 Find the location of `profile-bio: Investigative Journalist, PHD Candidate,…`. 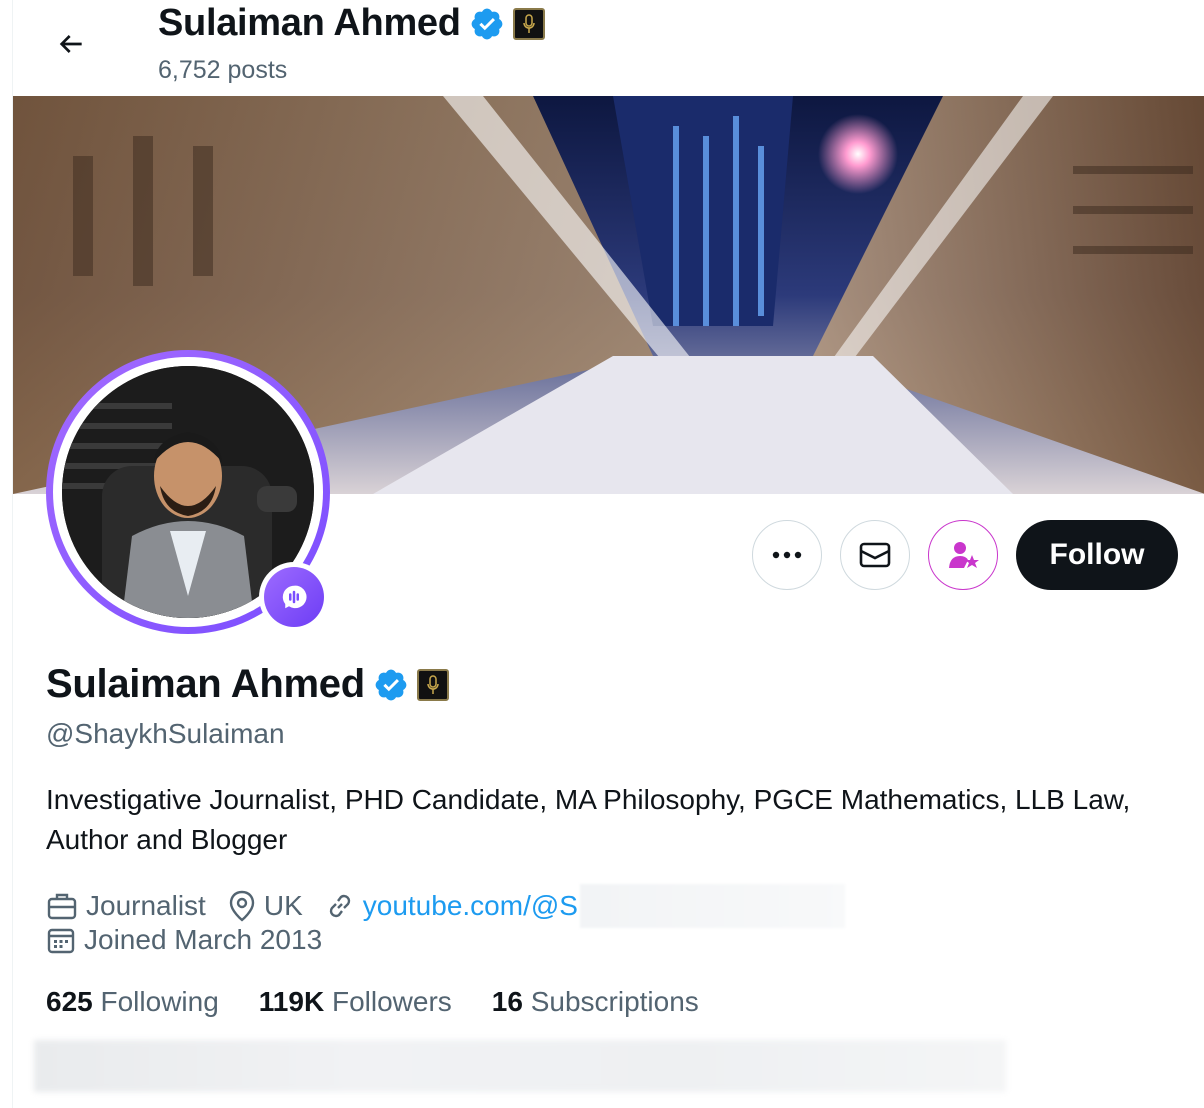

profile-bio: Investigative Journalist, PHD Candidate,… is located at coordinates (588, 819).